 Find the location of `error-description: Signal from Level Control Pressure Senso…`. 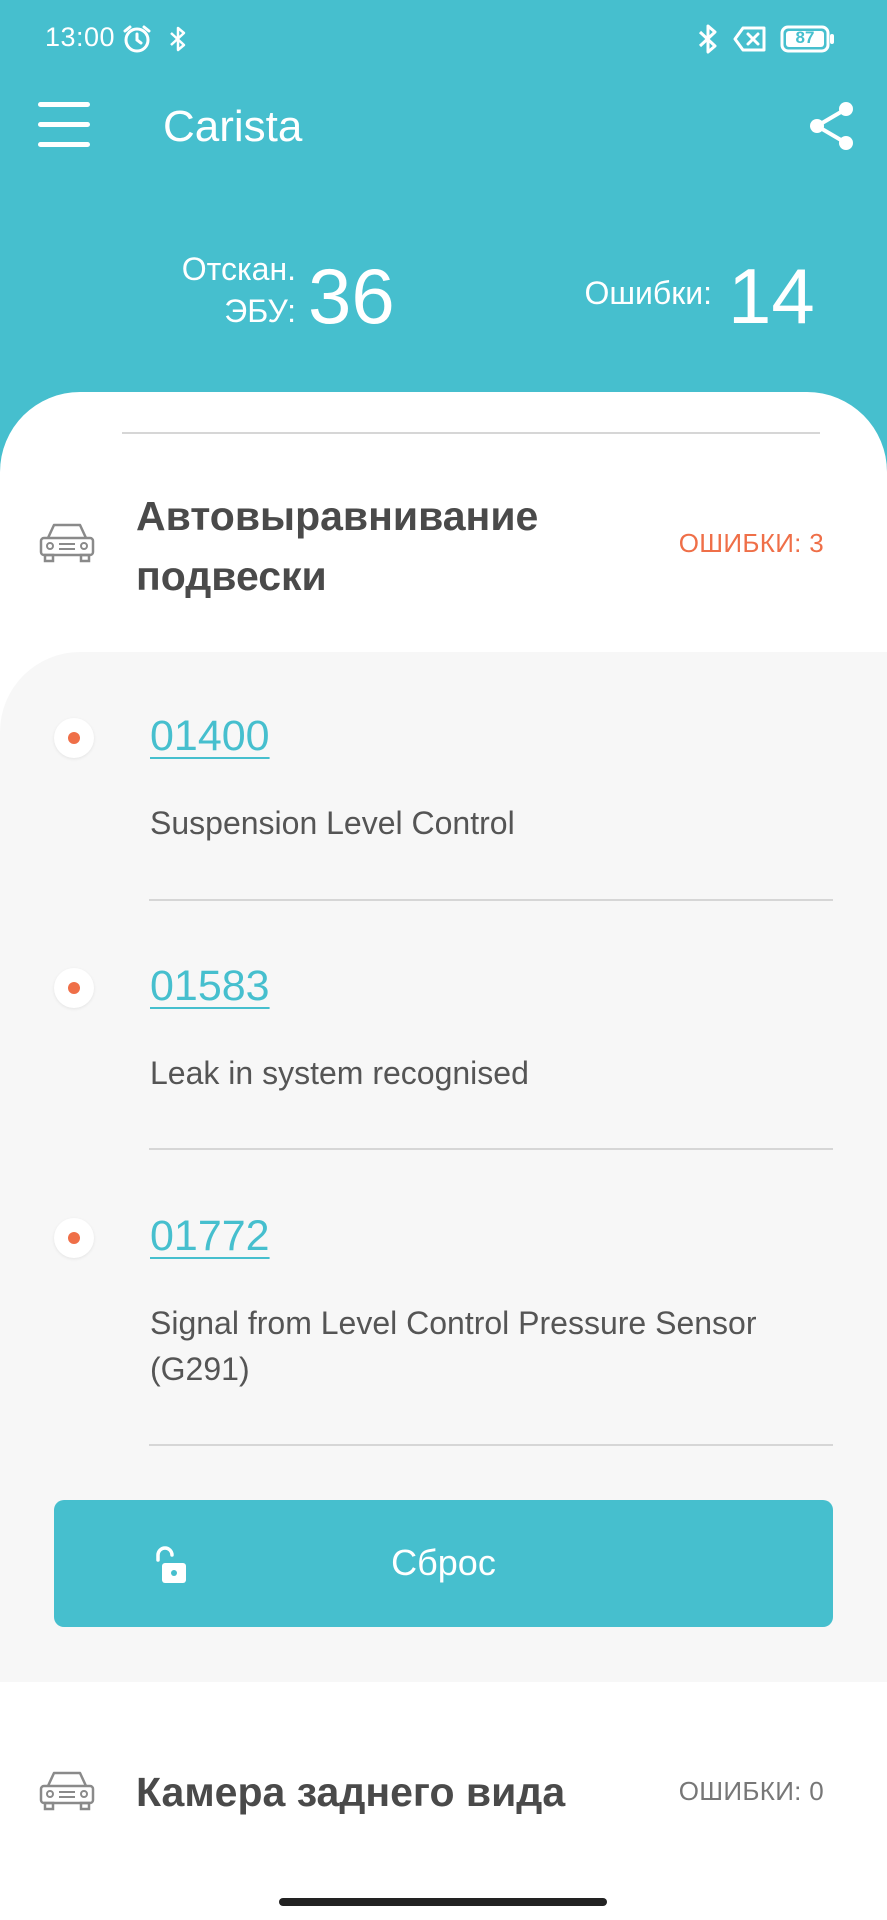

error-description: Signal from Level Control Pressure Senso… is located at coordinates (453, 1346).